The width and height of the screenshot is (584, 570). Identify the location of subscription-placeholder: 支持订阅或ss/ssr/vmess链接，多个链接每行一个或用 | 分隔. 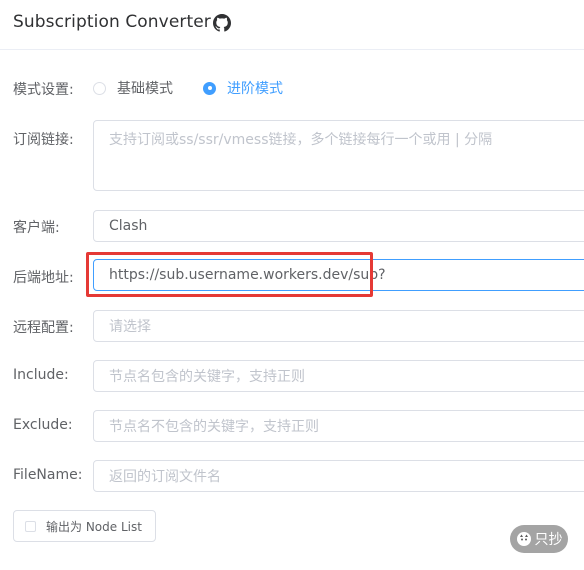
(301, 140).